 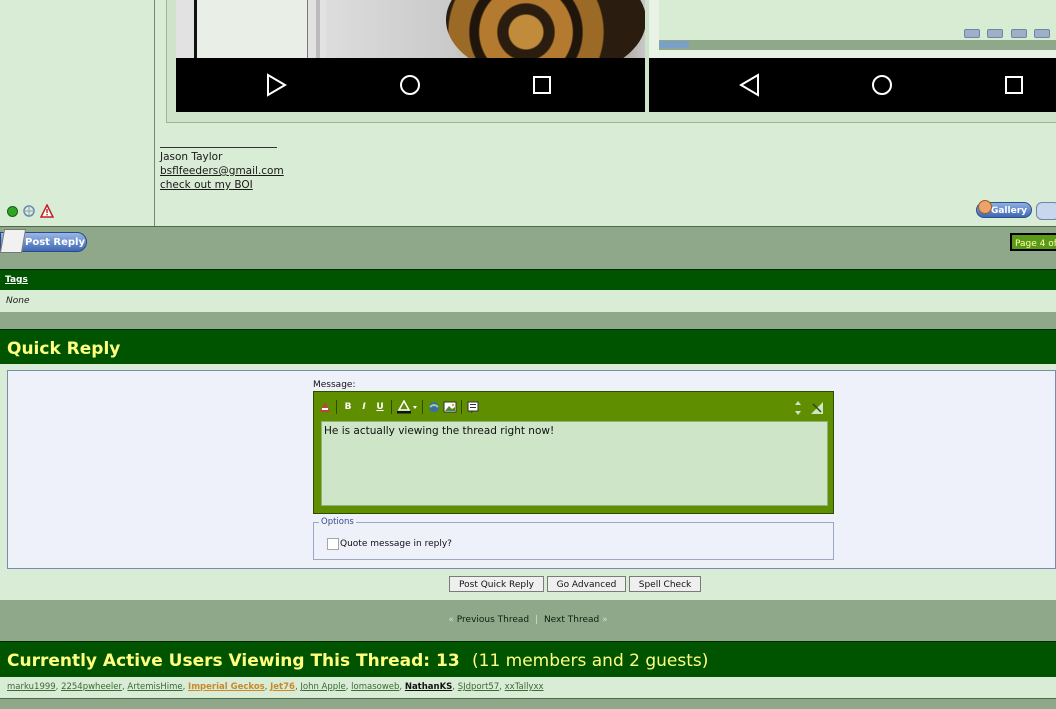 What do you see at coordinates (1046, 211) in the screenshot?
I see `edit-post-icon` at bounding box center [1046, 211].